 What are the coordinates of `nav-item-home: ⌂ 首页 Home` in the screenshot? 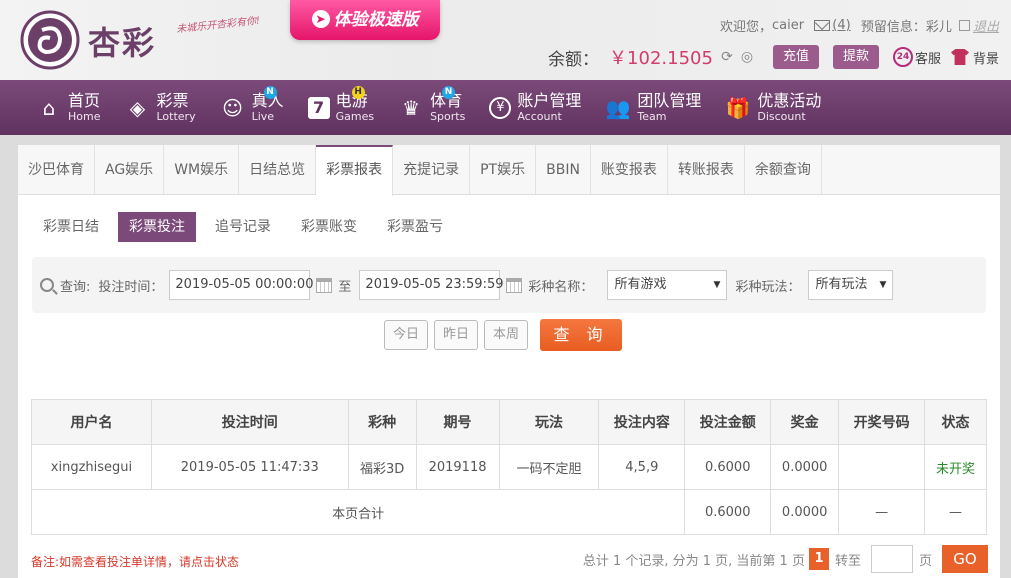 It's located at (68, 107).